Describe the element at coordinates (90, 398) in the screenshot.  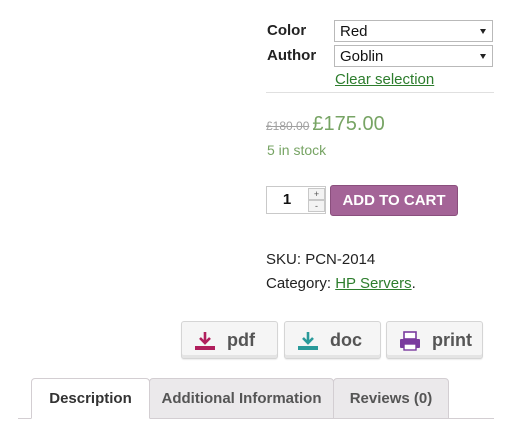
I see `tab-description: Description` at that location.